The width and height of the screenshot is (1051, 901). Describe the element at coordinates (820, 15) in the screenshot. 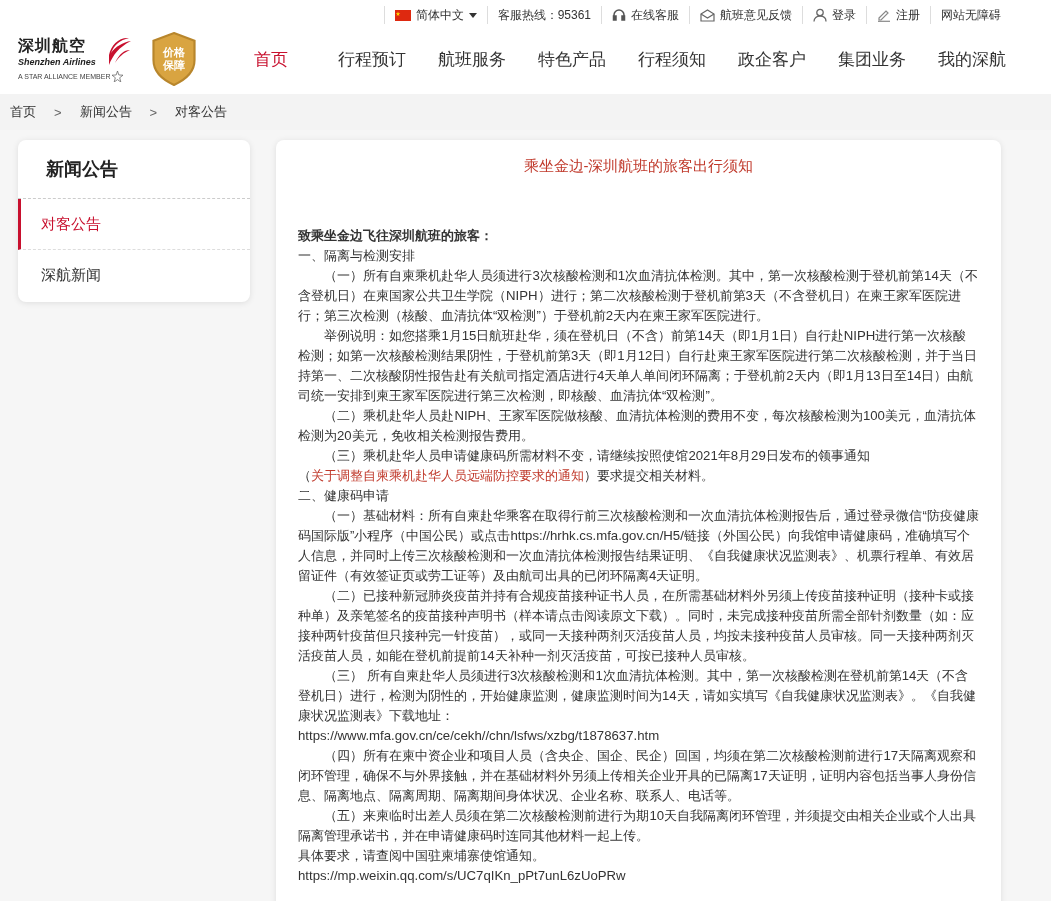

I see `user-icon` at that location.